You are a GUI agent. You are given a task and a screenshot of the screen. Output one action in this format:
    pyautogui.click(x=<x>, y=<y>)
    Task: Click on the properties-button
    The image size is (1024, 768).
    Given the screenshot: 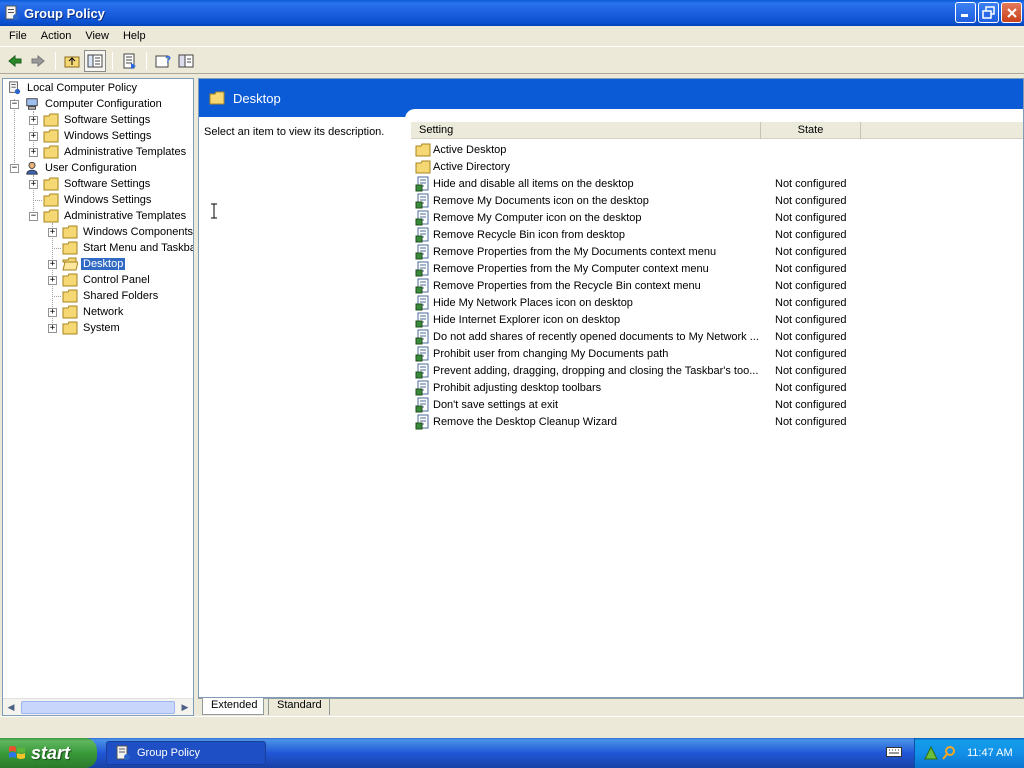 What is the action you would take?
    pyautogui.click(x=186, y=61)
    